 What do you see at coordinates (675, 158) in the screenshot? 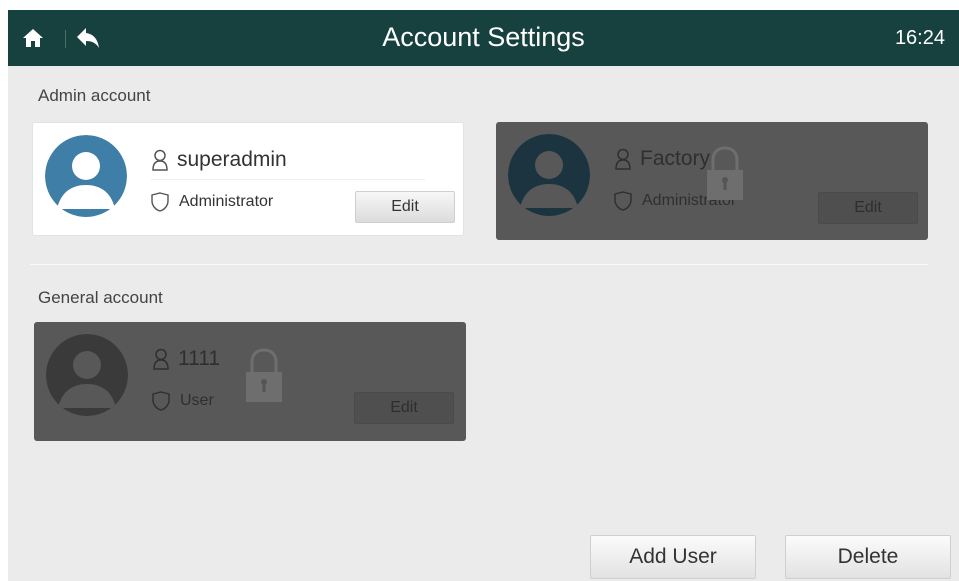
I see `account-name: Factory` at bounding box center [675, 158].